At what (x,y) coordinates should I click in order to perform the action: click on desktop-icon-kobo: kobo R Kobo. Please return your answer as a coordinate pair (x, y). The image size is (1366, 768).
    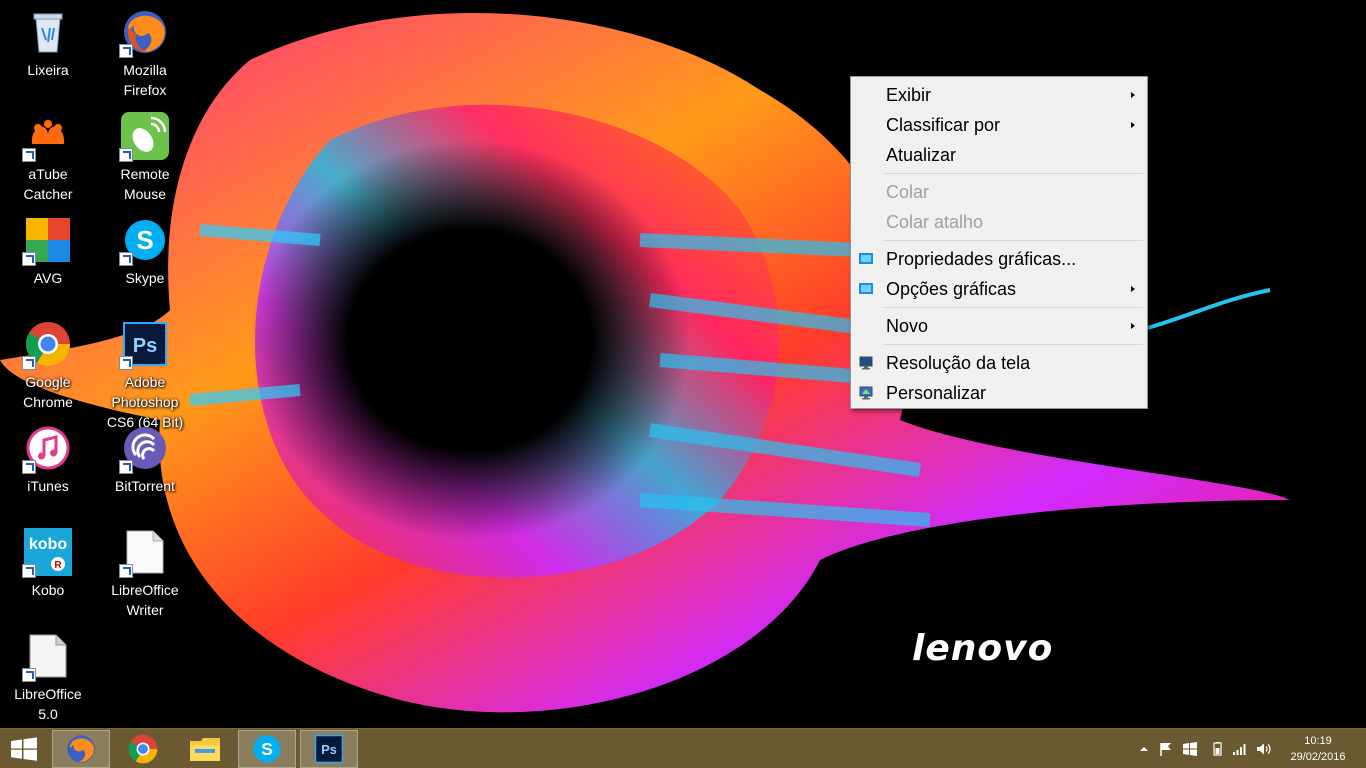
    Looking at the image, I should click on (48, 574).